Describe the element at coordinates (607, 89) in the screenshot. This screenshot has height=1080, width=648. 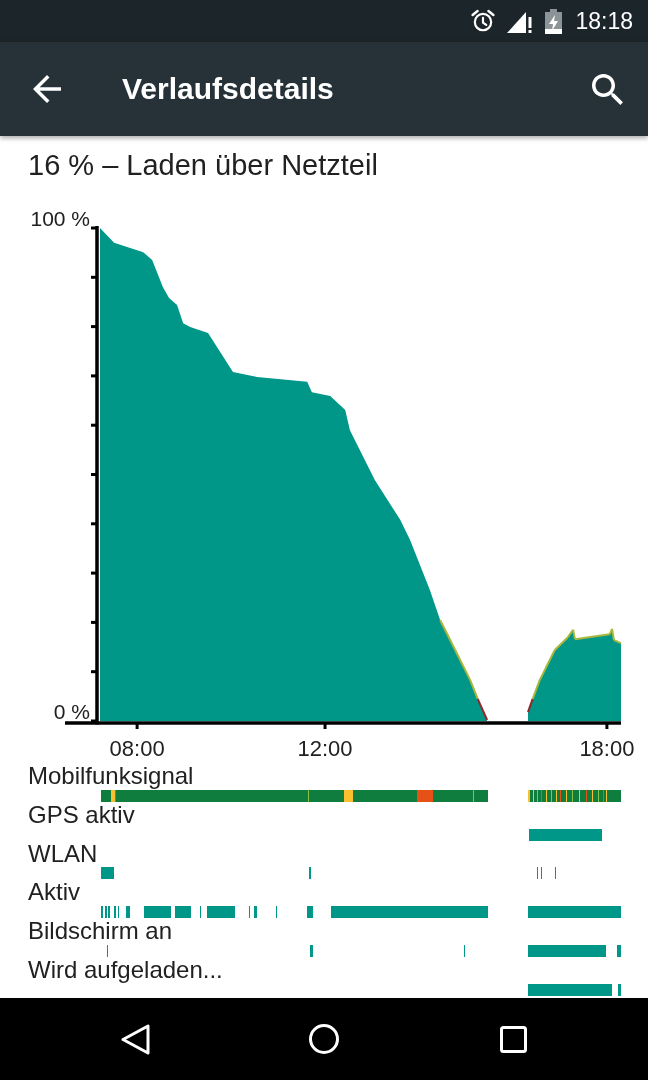
I see `search-icon` at that location.